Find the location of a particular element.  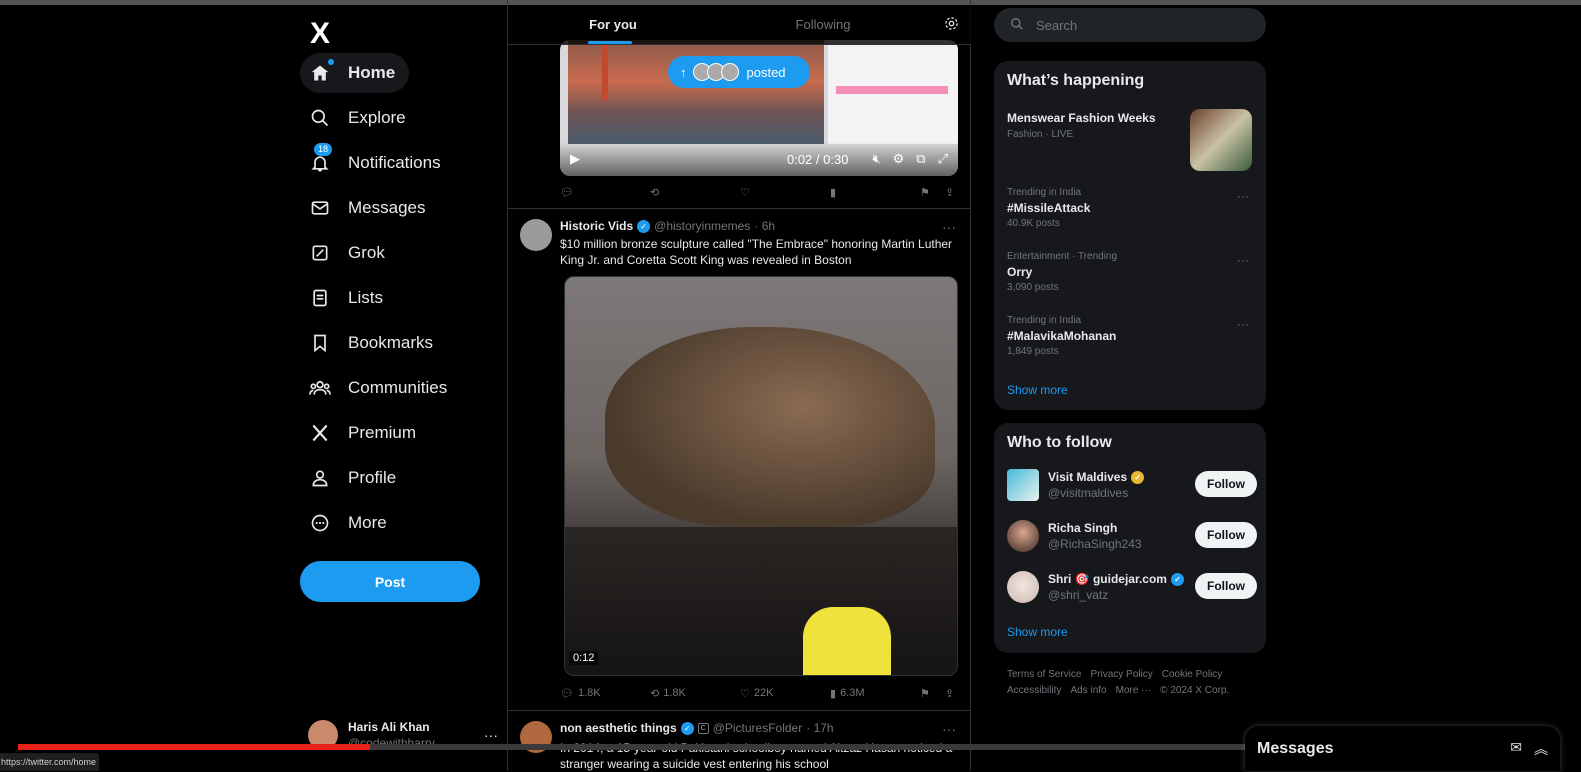

section-title: What’s happening is located at coordinates (1076, 80).